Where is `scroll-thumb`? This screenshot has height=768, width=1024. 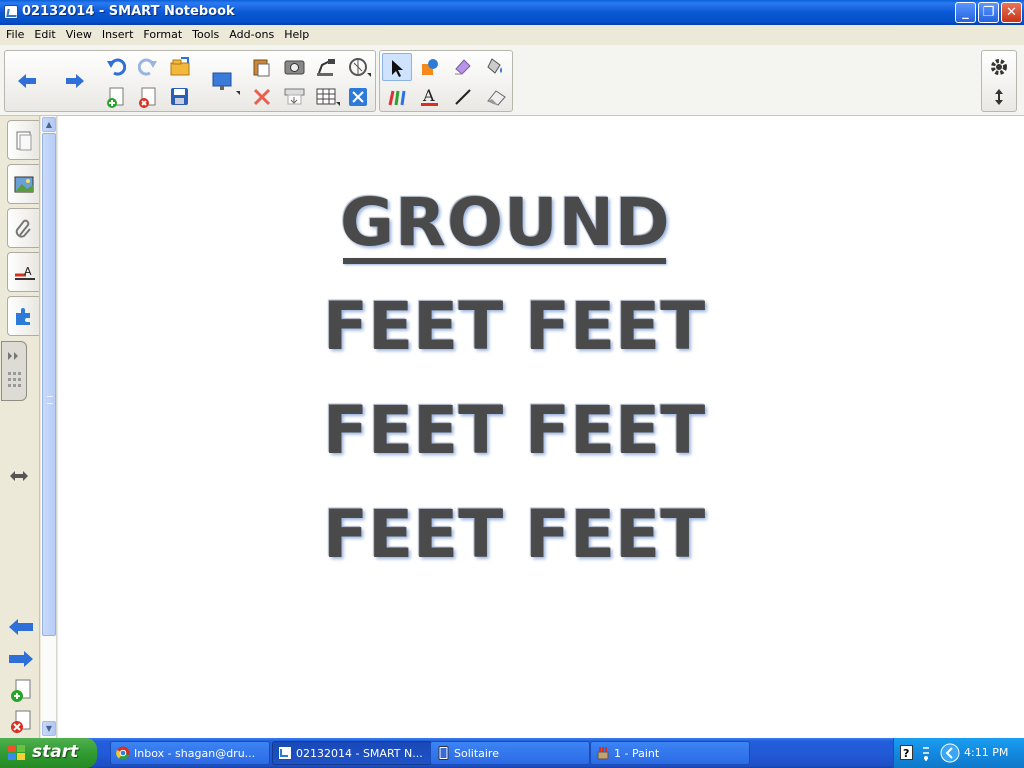 scroll-thumb is located at coordinates (49, 384).